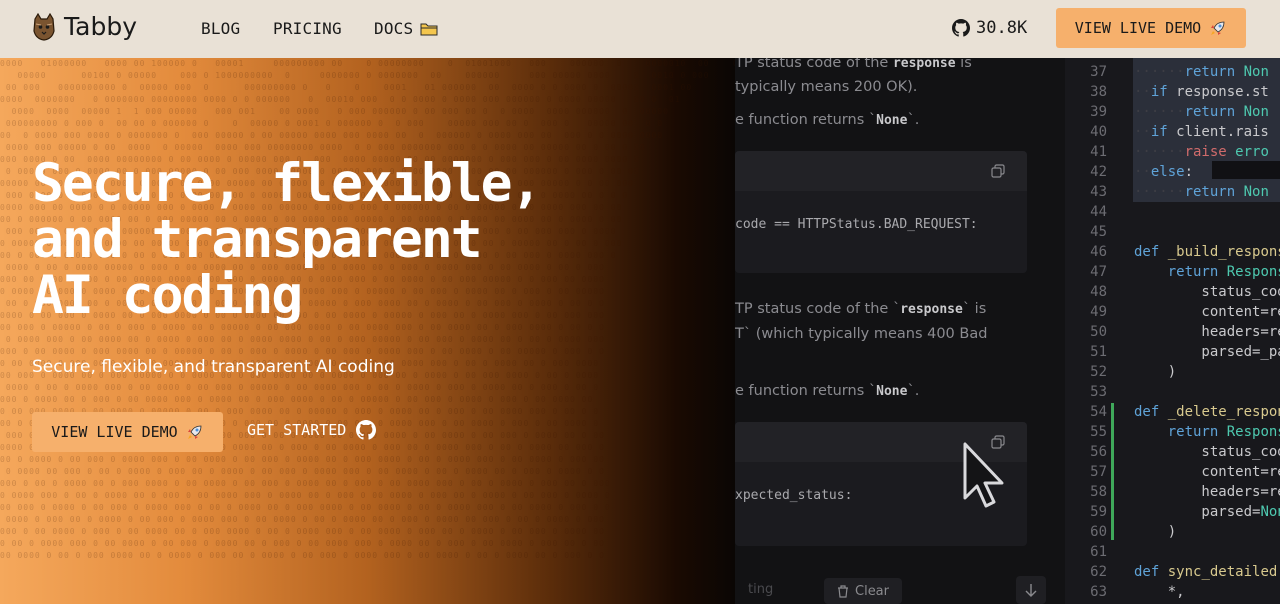 This screenshot has height=604, width=1280. Describe the element at coordinates (843, 591) in the screenshot. I see `trash-icon` at that location.